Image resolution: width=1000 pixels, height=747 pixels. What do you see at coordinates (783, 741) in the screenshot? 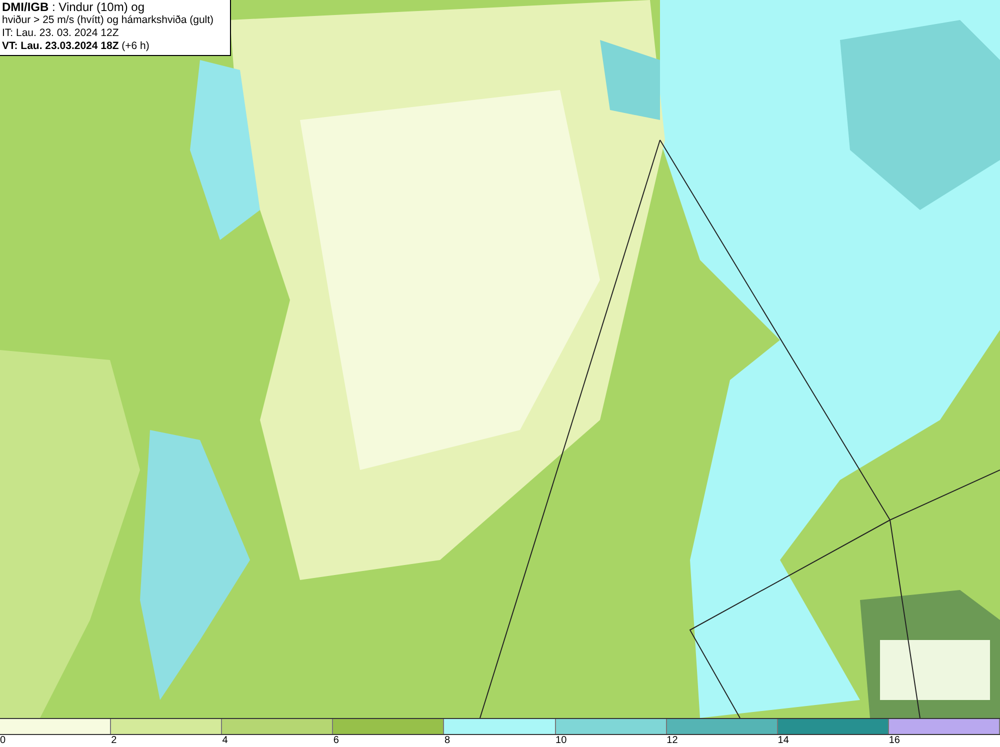
I see `legend-label: 14` at bounding box center [783, 741].